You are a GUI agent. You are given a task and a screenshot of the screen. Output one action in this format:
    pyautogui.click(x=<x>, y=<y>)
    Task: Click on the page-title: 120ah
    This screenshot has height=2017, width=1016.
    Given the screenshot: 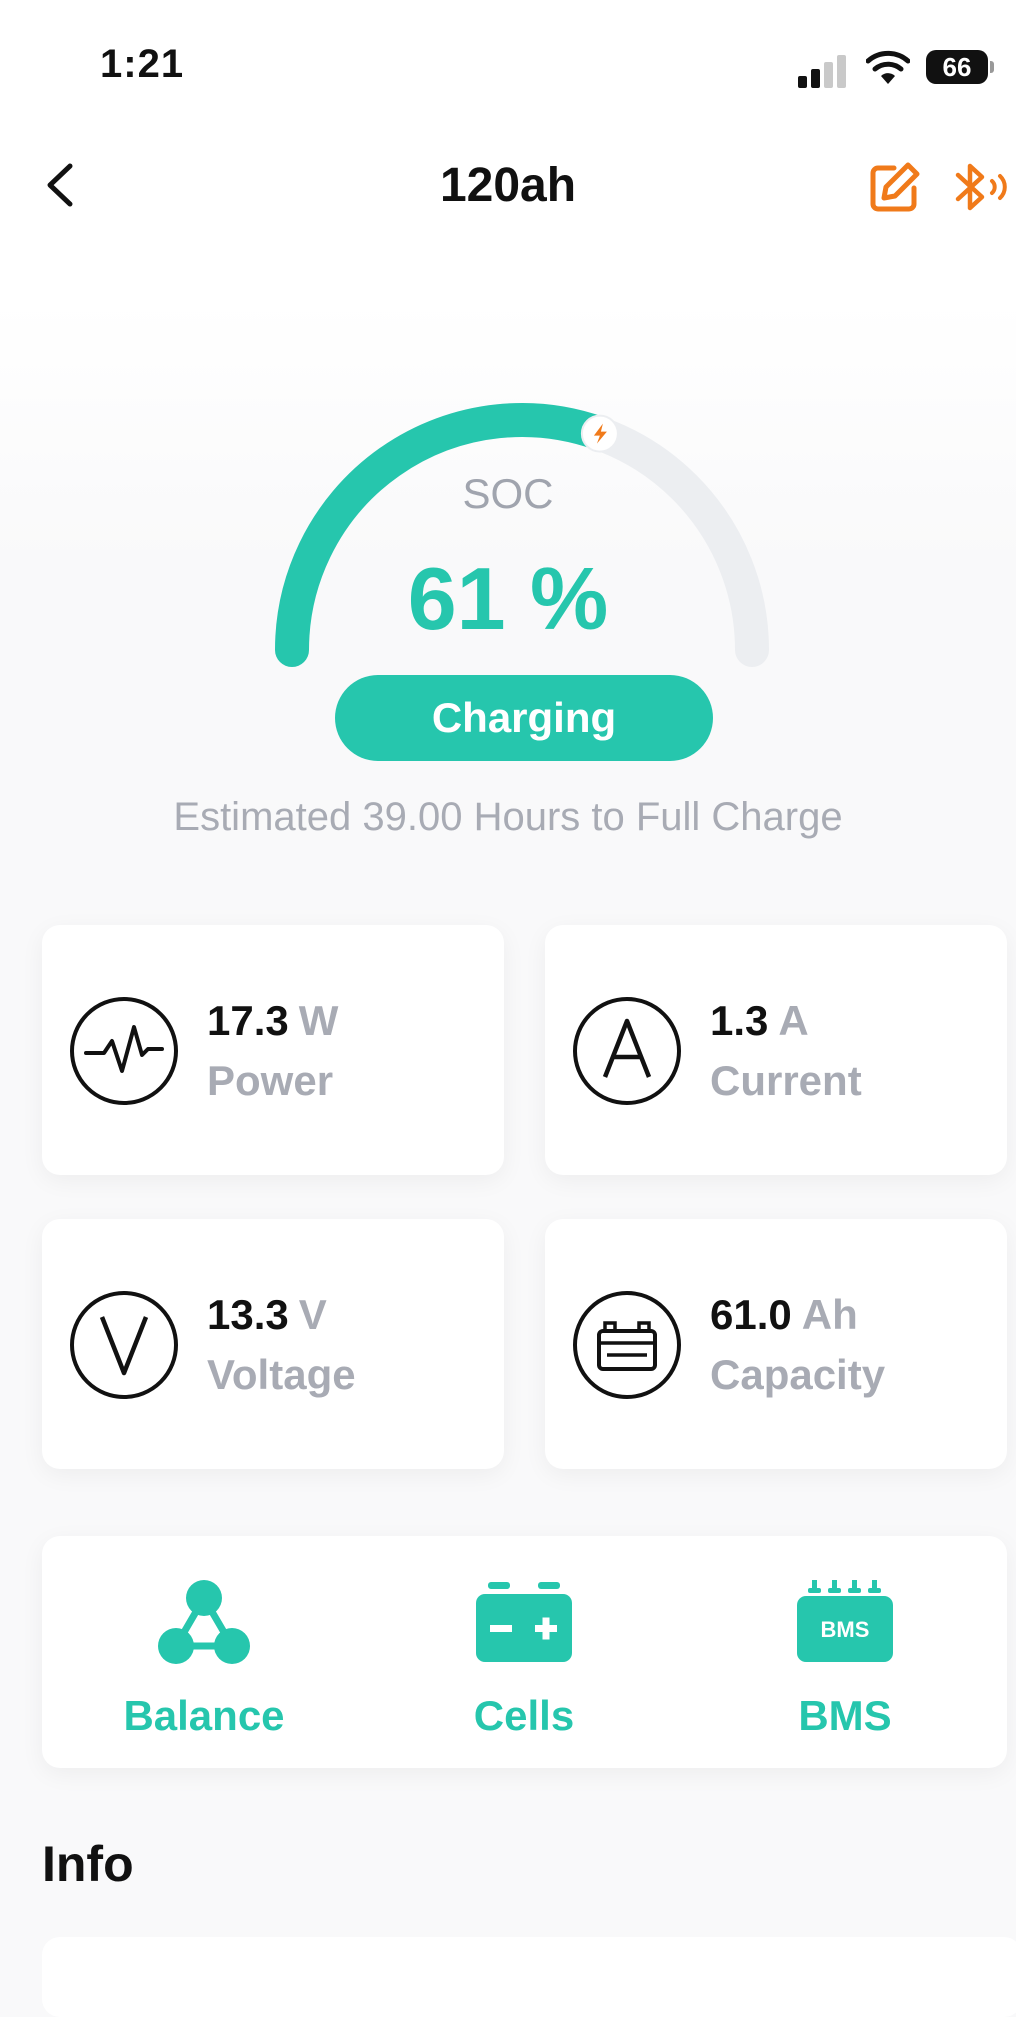 What is the action you would take?
    pyautogui.click(x=508, y=185)
    